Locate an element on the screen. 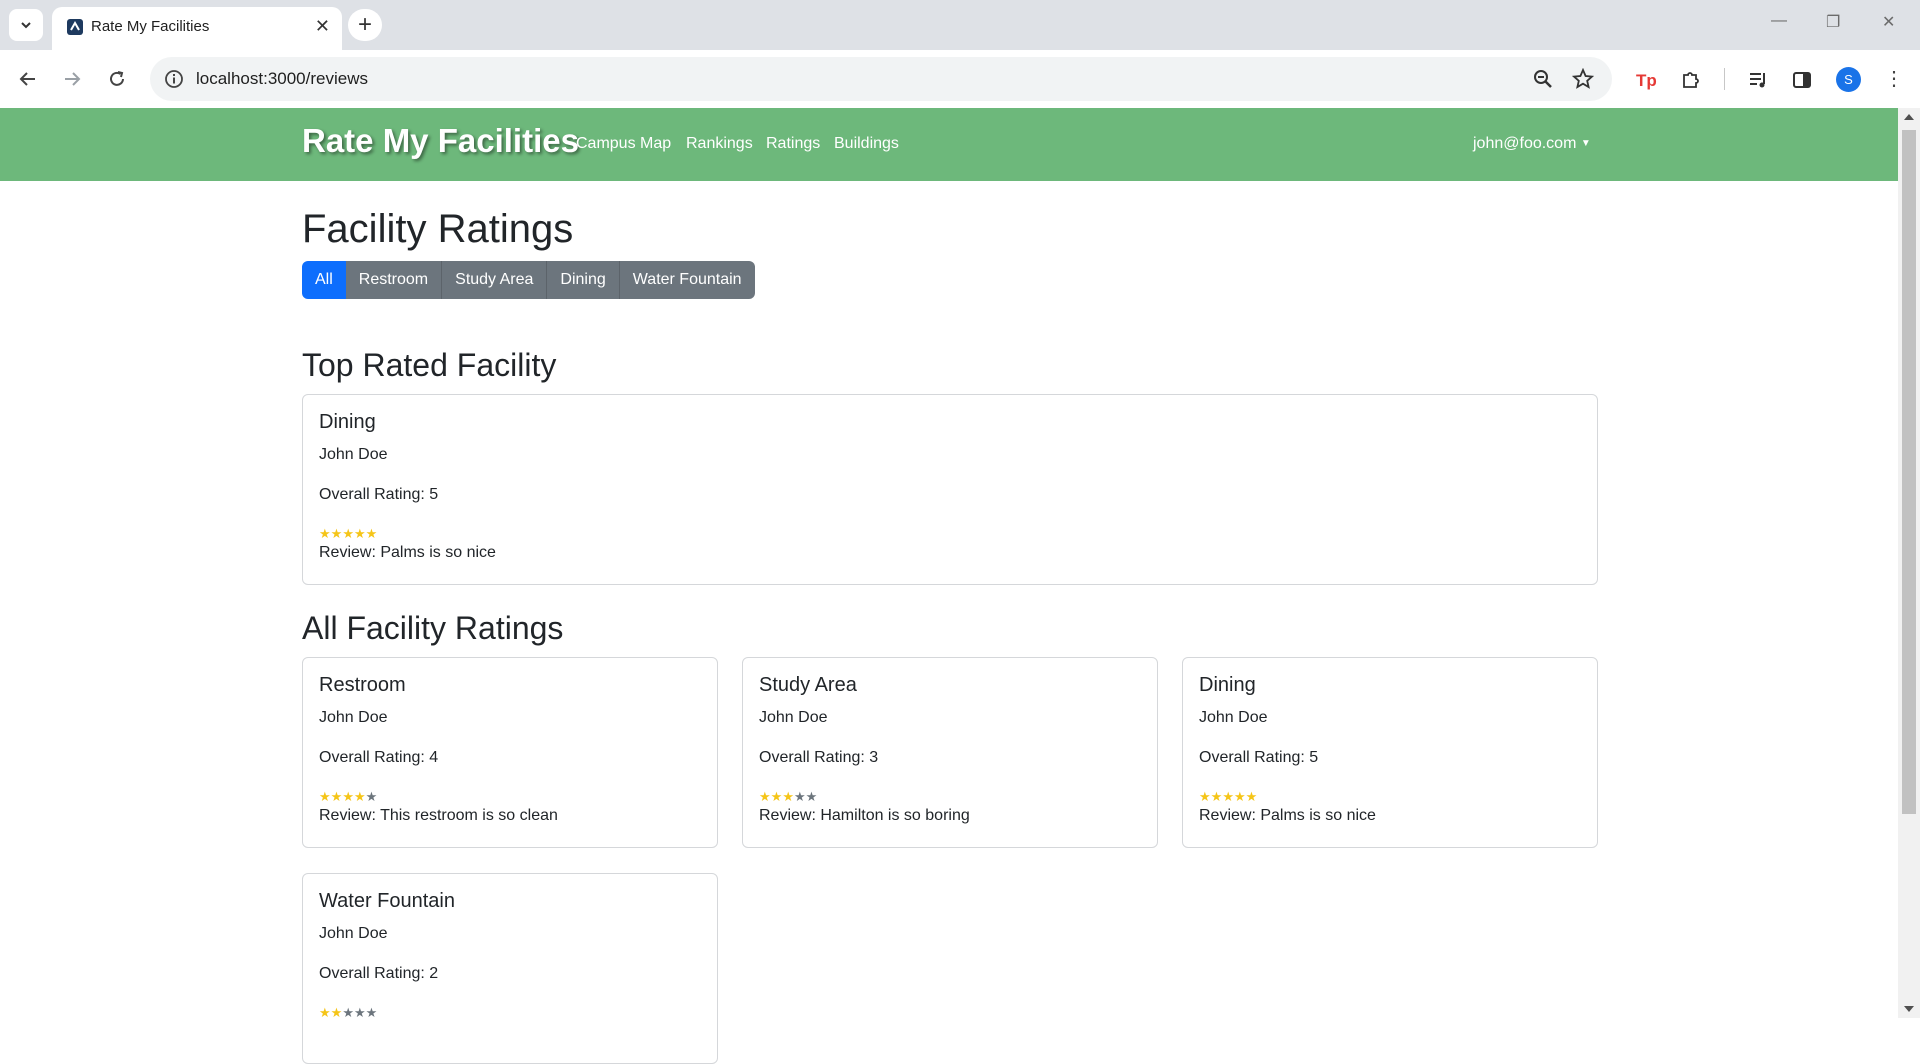 The width and height of the screenshot is (1920, 1064). browser-toolbar: localhost:3000/reviews Tp S ⋮ is located at coordinates (960, 79).